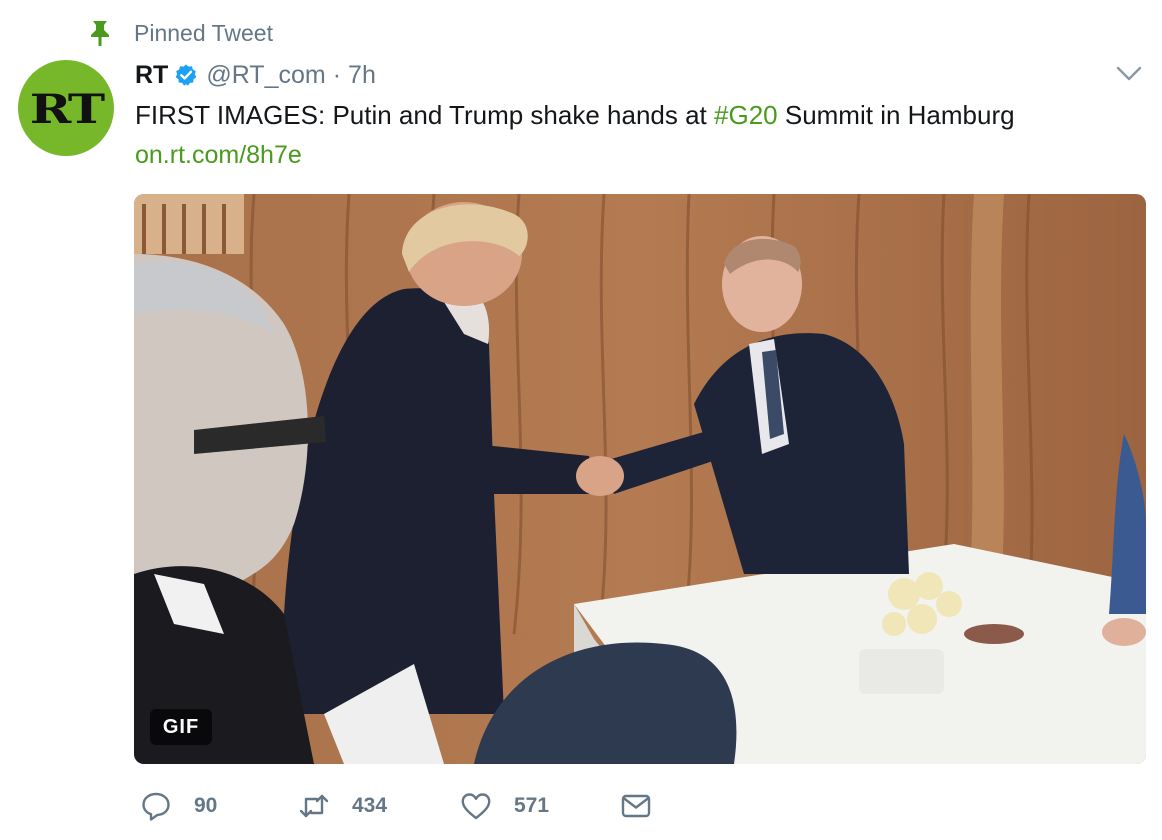 The height and width of the screenshot is (840, 1162). I want to click on hashtag-link: #G20, so click(746, 115).